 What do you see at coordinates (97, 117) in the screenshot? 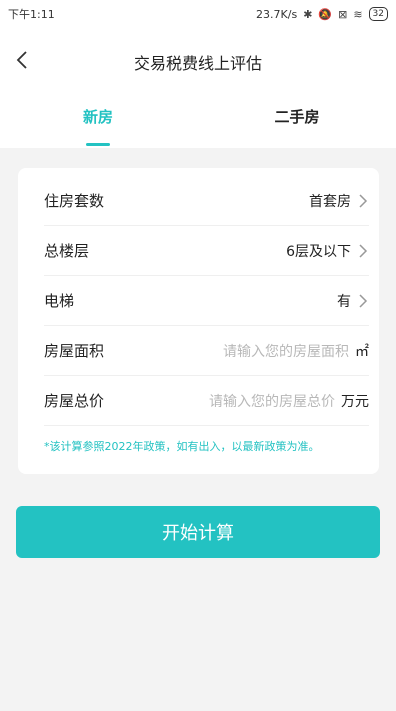
I see `tab-label: 新房` at bounding box center [97, 117].